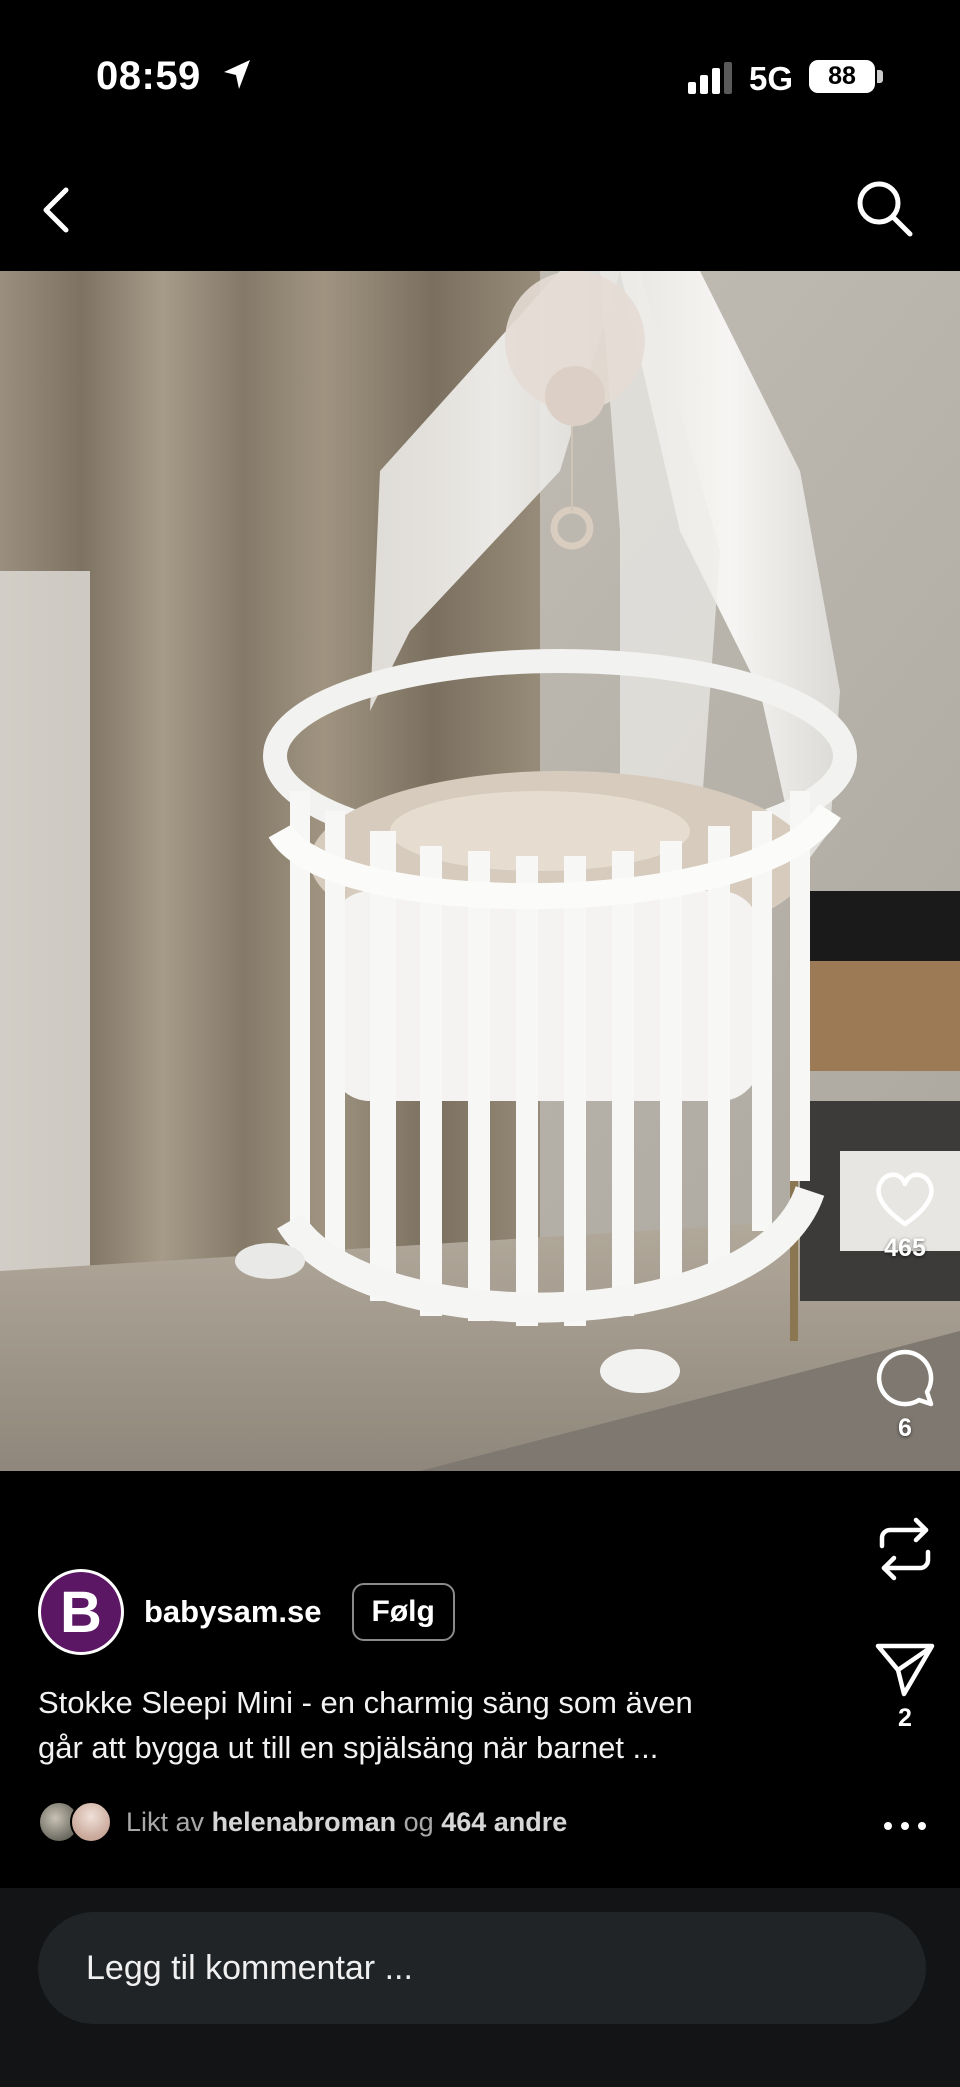 The height and width of the screenshot is (2087, 960). I want to click on follow-button: Følg, so click(403, 1612).